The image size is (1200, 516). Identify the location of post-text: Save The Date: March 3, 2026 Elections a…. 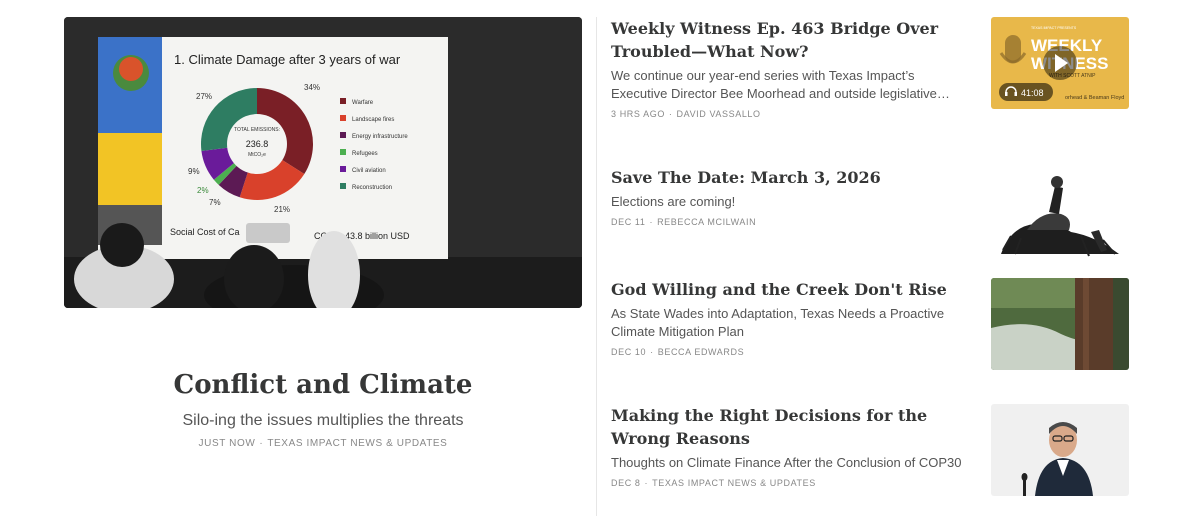
(792, 196).